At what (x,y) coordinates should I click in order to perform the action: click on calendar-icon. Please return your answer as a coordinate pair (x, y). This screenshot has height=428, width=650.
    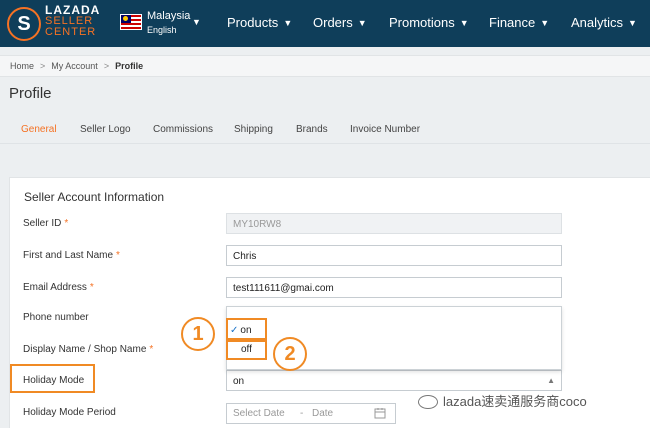
    Looking at the image, I should click on (380, 414).